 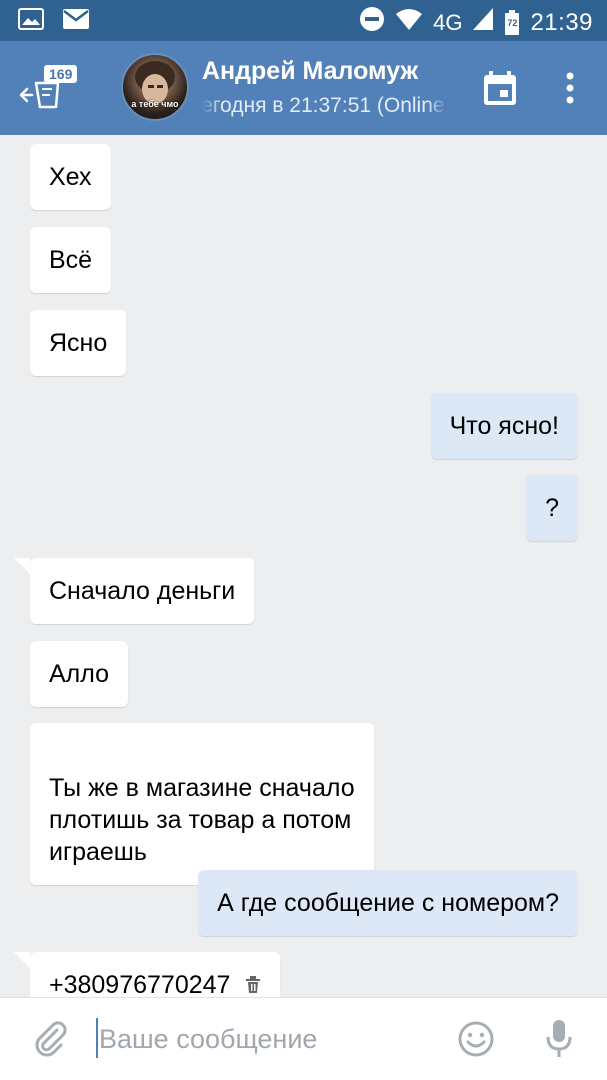 I want to click on wifi-icon, so click(x=409, y=22).